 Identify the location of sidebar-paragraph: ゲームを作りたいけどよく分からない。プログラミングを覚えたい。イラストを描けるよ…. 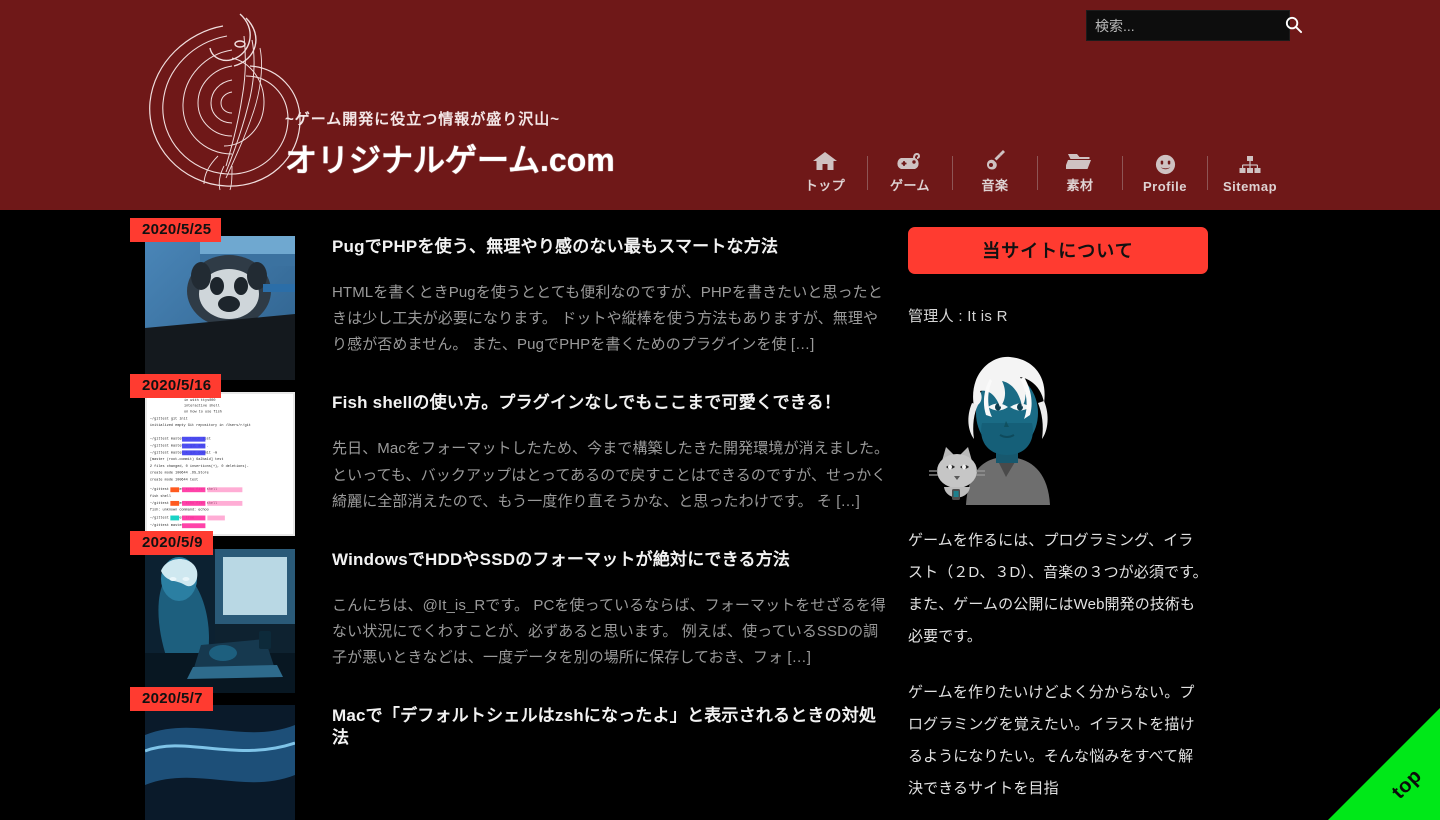
(1051, 740).